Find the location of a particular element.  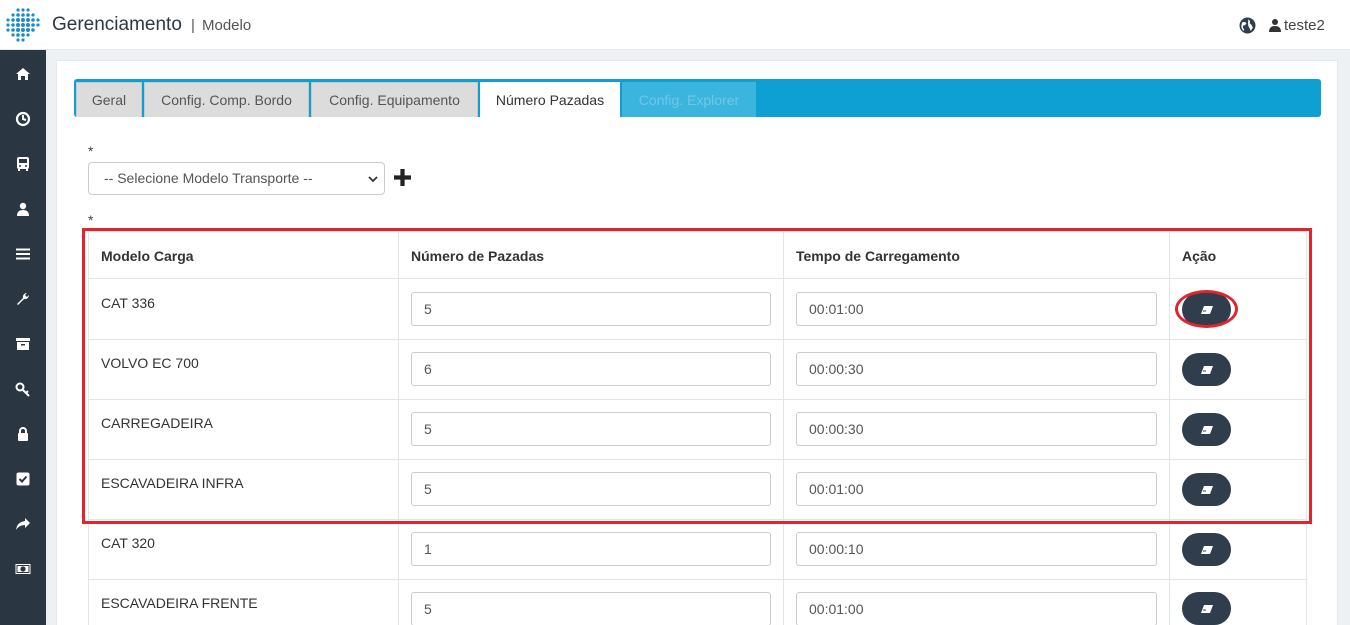

top-header: Gerenciamento | Modelo teste2 is located at coordinates (675, 25).